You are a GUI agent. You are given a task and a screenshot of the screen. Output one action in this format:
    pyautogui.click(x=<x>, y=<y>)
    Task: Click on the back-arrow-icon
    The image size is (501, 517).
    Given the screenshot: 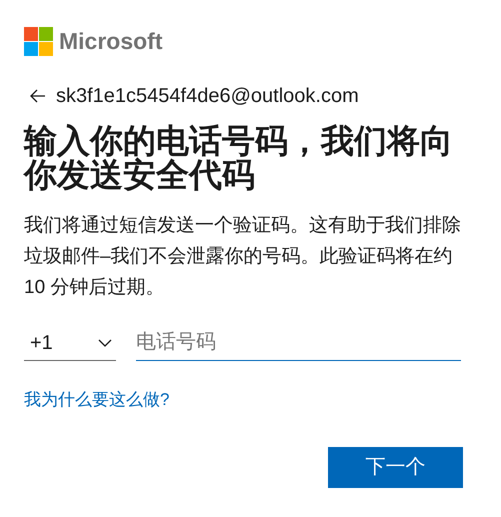 What is the action you would take?
    pyautogui.click(x=38, y=96)
    